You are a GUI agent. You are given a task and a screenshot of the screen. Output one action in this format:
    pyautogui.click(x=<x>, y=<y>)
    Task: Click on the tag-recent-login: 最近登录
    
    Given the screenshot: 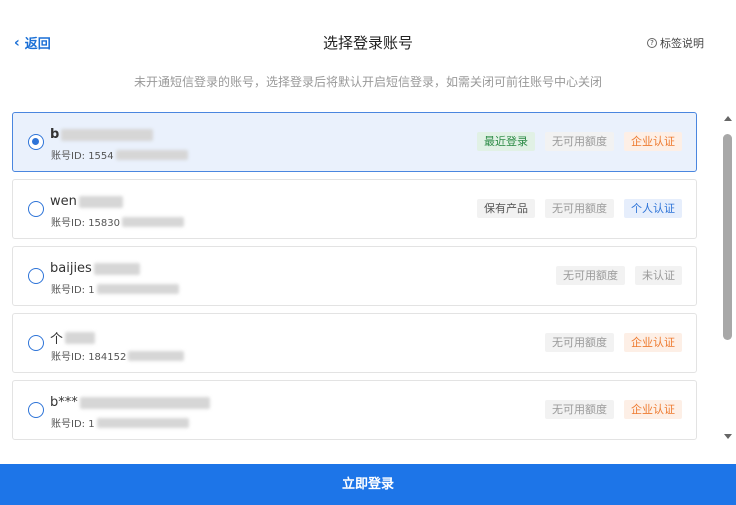 What is the action you would take?
    pyautogui.click(x=506, y=141)
    